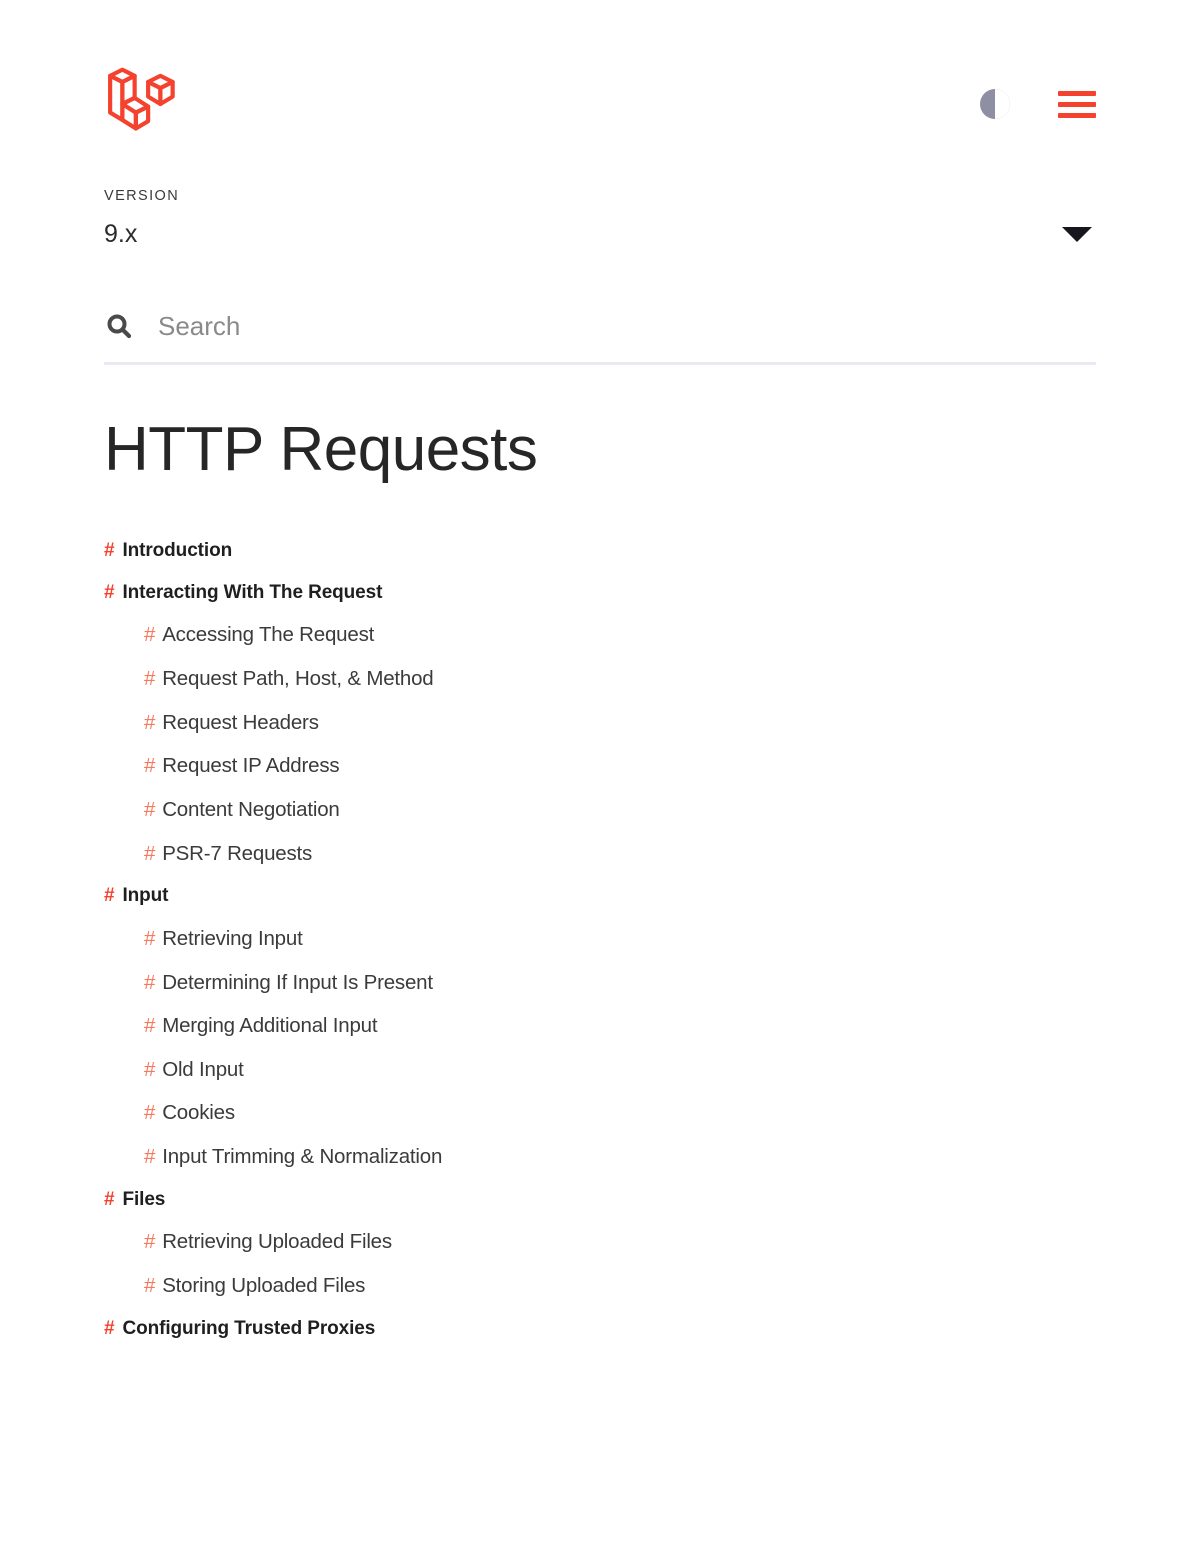 Image resolution: width=1200 pixels, height=1553 pixels. I want to click on toc-link: # Input Trimming & Normalization, so click(600, 1157).